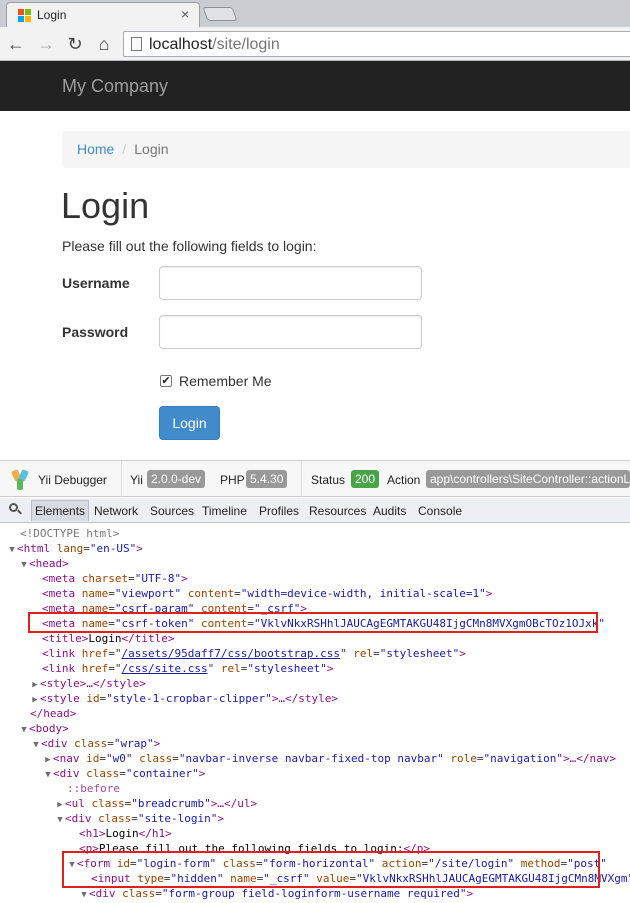  What do you see at coordinates (376, 44) in the screenshot?
I see `address-bar: localhost/site/login` at bounding box center [376, 44].